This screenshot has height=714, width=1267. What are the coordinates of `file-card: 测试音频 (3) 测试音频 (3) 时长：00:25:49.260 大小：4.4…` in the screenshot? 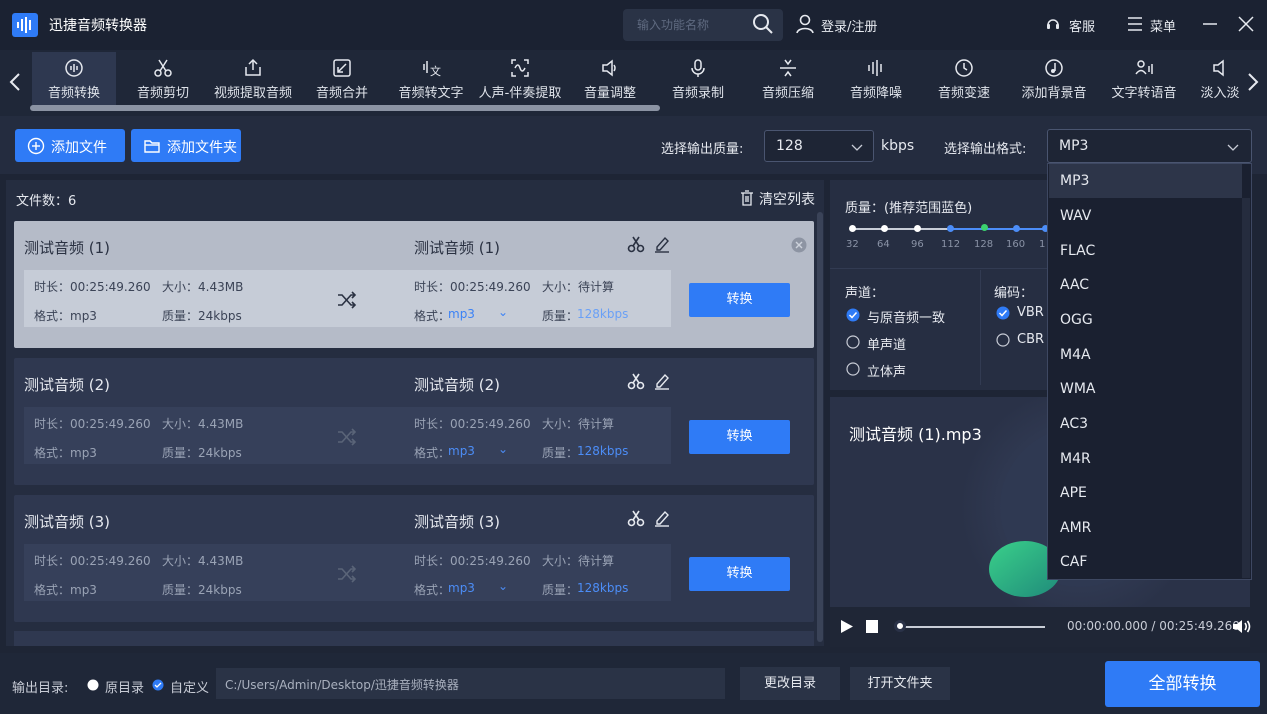 It's located at (414, 558).